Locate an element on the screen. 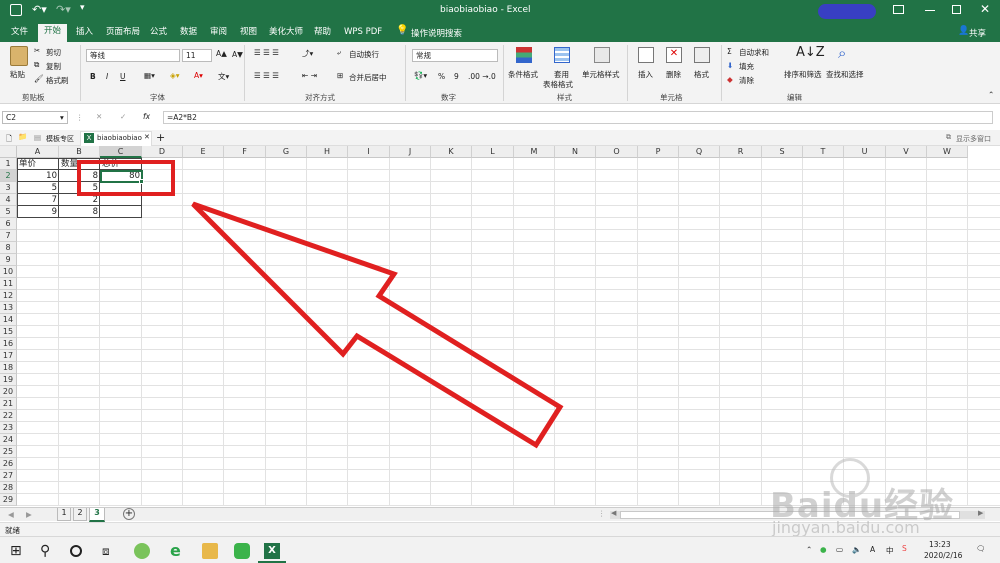 The image size is (1000, 563). file-explorer-icon is located at coordinates (210, 551).